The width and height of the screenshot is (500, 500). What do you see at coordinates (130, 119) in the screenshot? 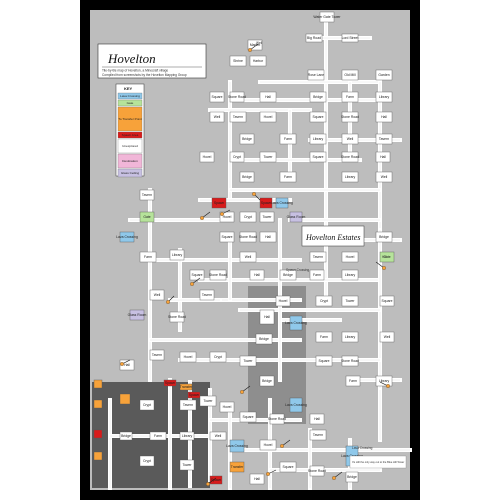
I see `key-label: To Transfer Point` at bounding box center [130, 119].